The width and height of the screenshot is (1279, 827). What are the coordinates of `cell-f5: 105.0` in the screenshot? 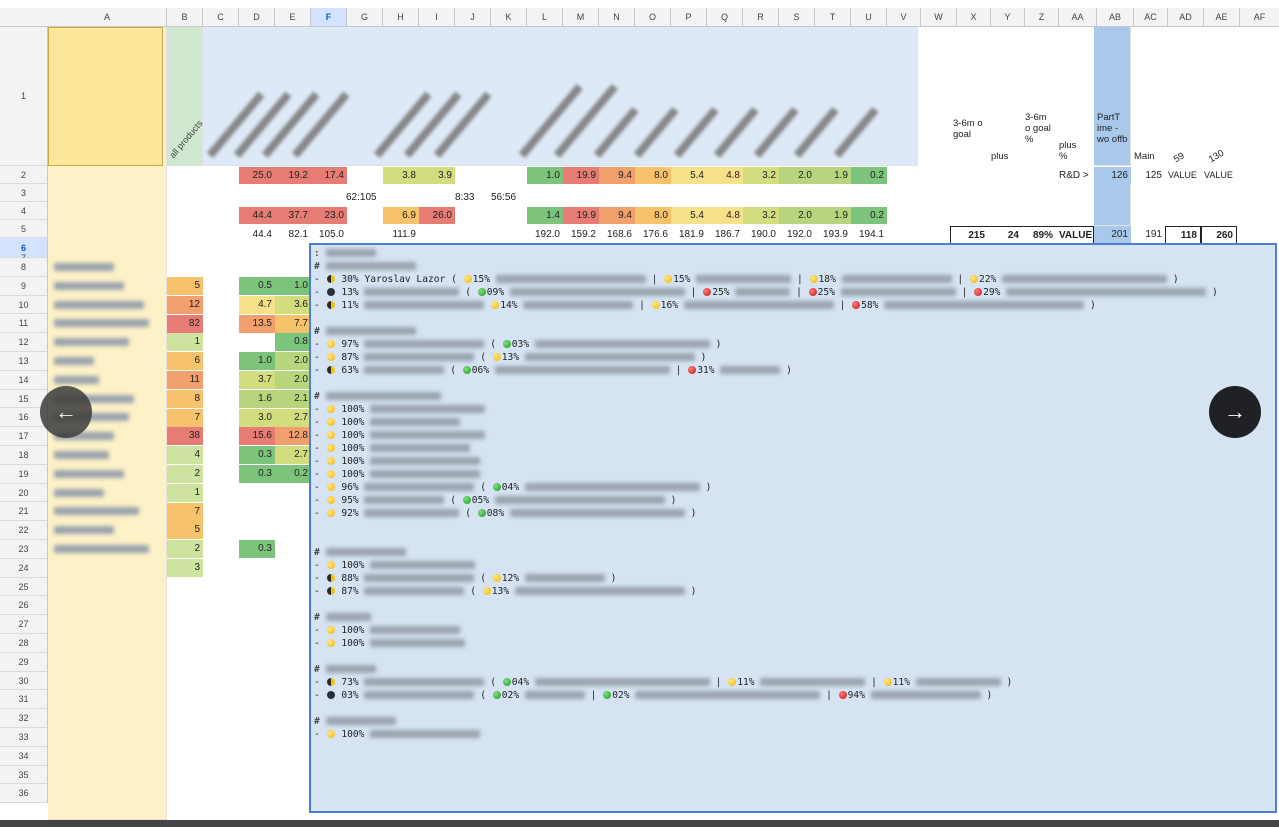 It's located at (329, 234).